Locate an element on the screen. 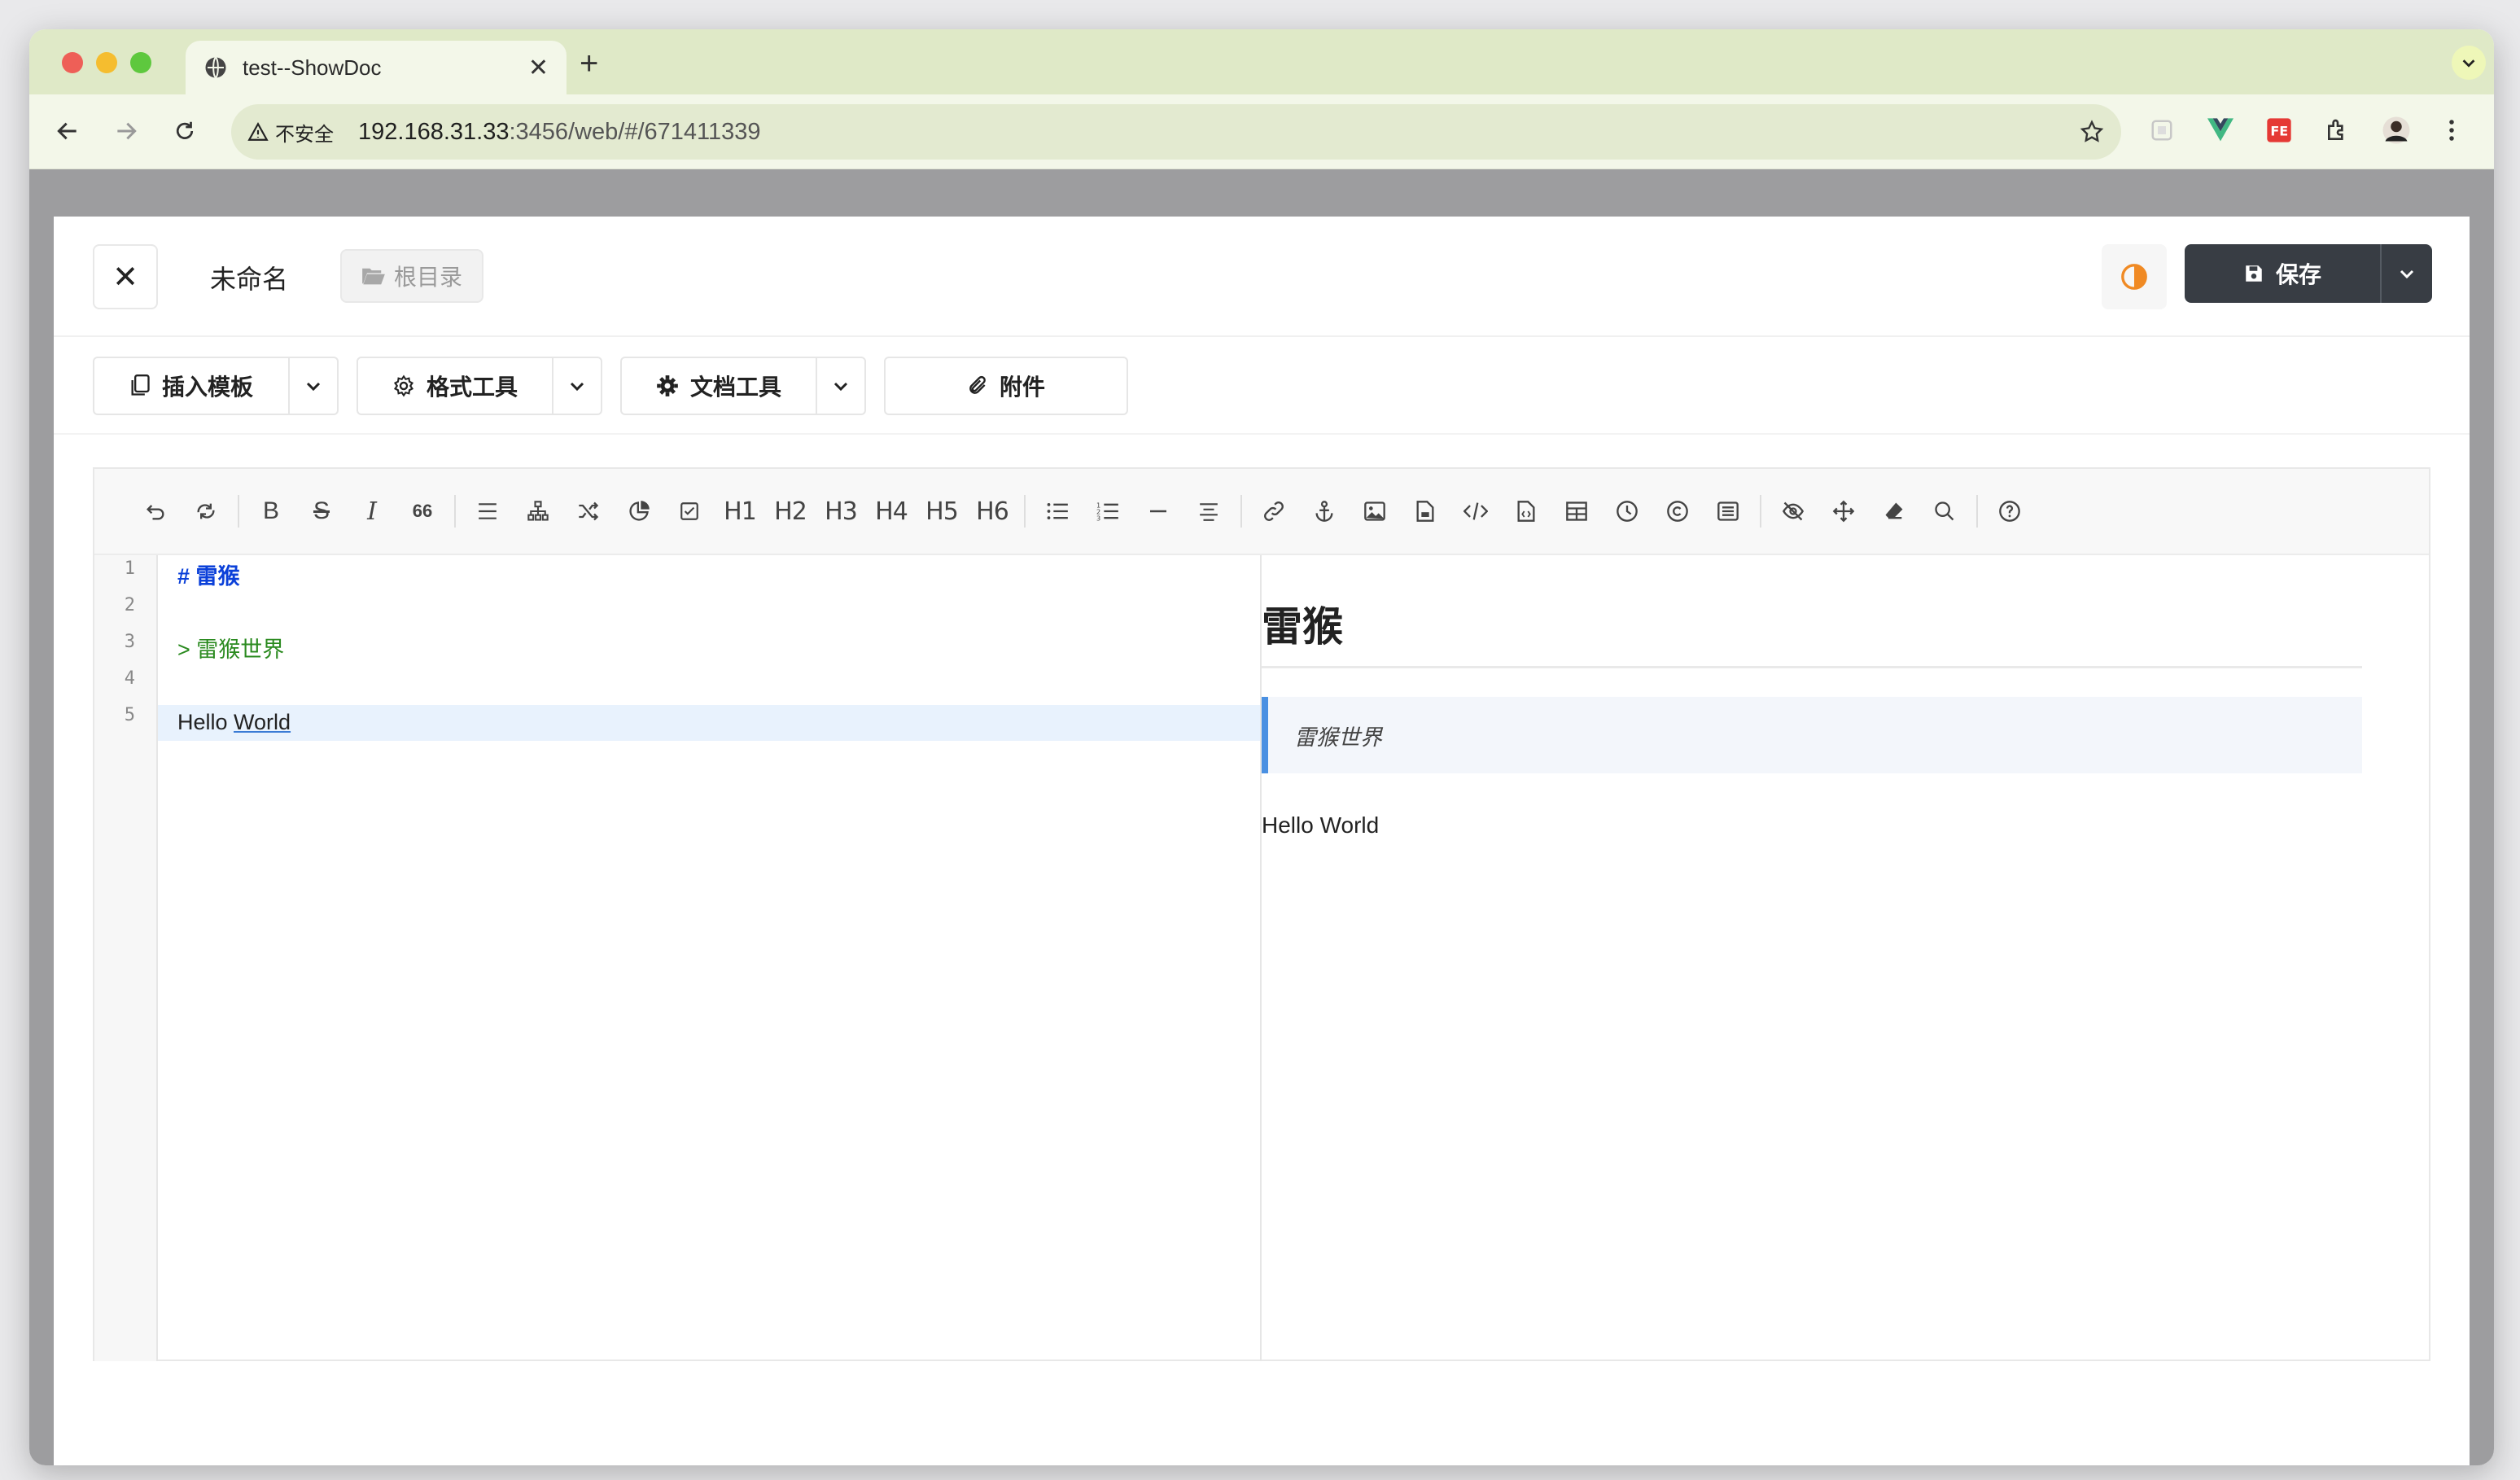 The height and width of the screenshot is (1480, 2520). align-icon is located at coordinates (487, 511).